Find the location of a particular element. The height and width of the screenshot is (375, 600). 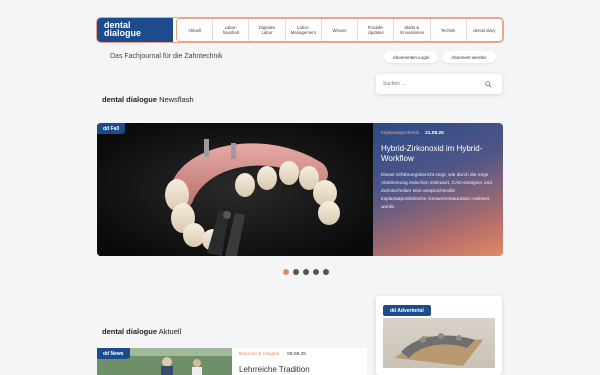

subscribe-button: Abonnent werden is located at coordinates (469, 57).